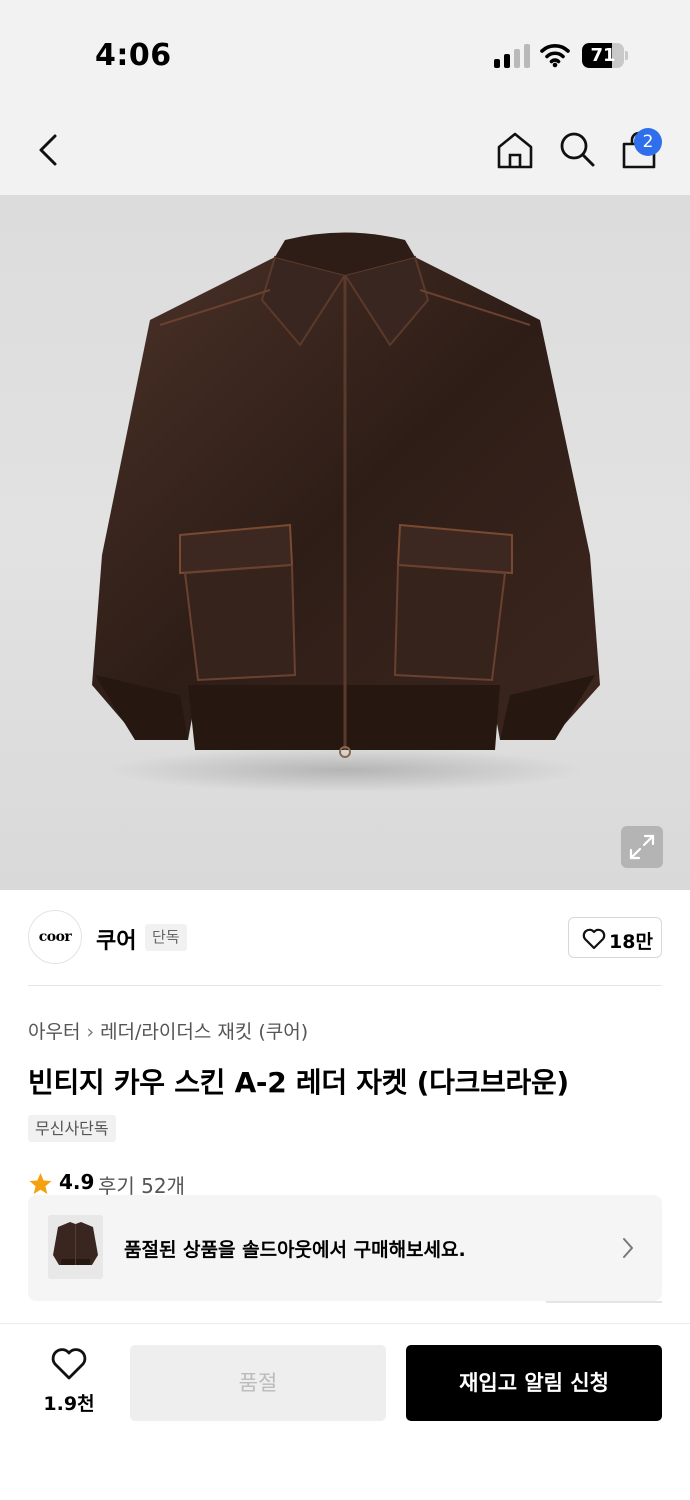 This screenshot has width=690, height=1500. What do you see at coordinates (258, 1383) in the screenshot?
I see `soldout-button: 품절` at bounding box center [258, 1383].